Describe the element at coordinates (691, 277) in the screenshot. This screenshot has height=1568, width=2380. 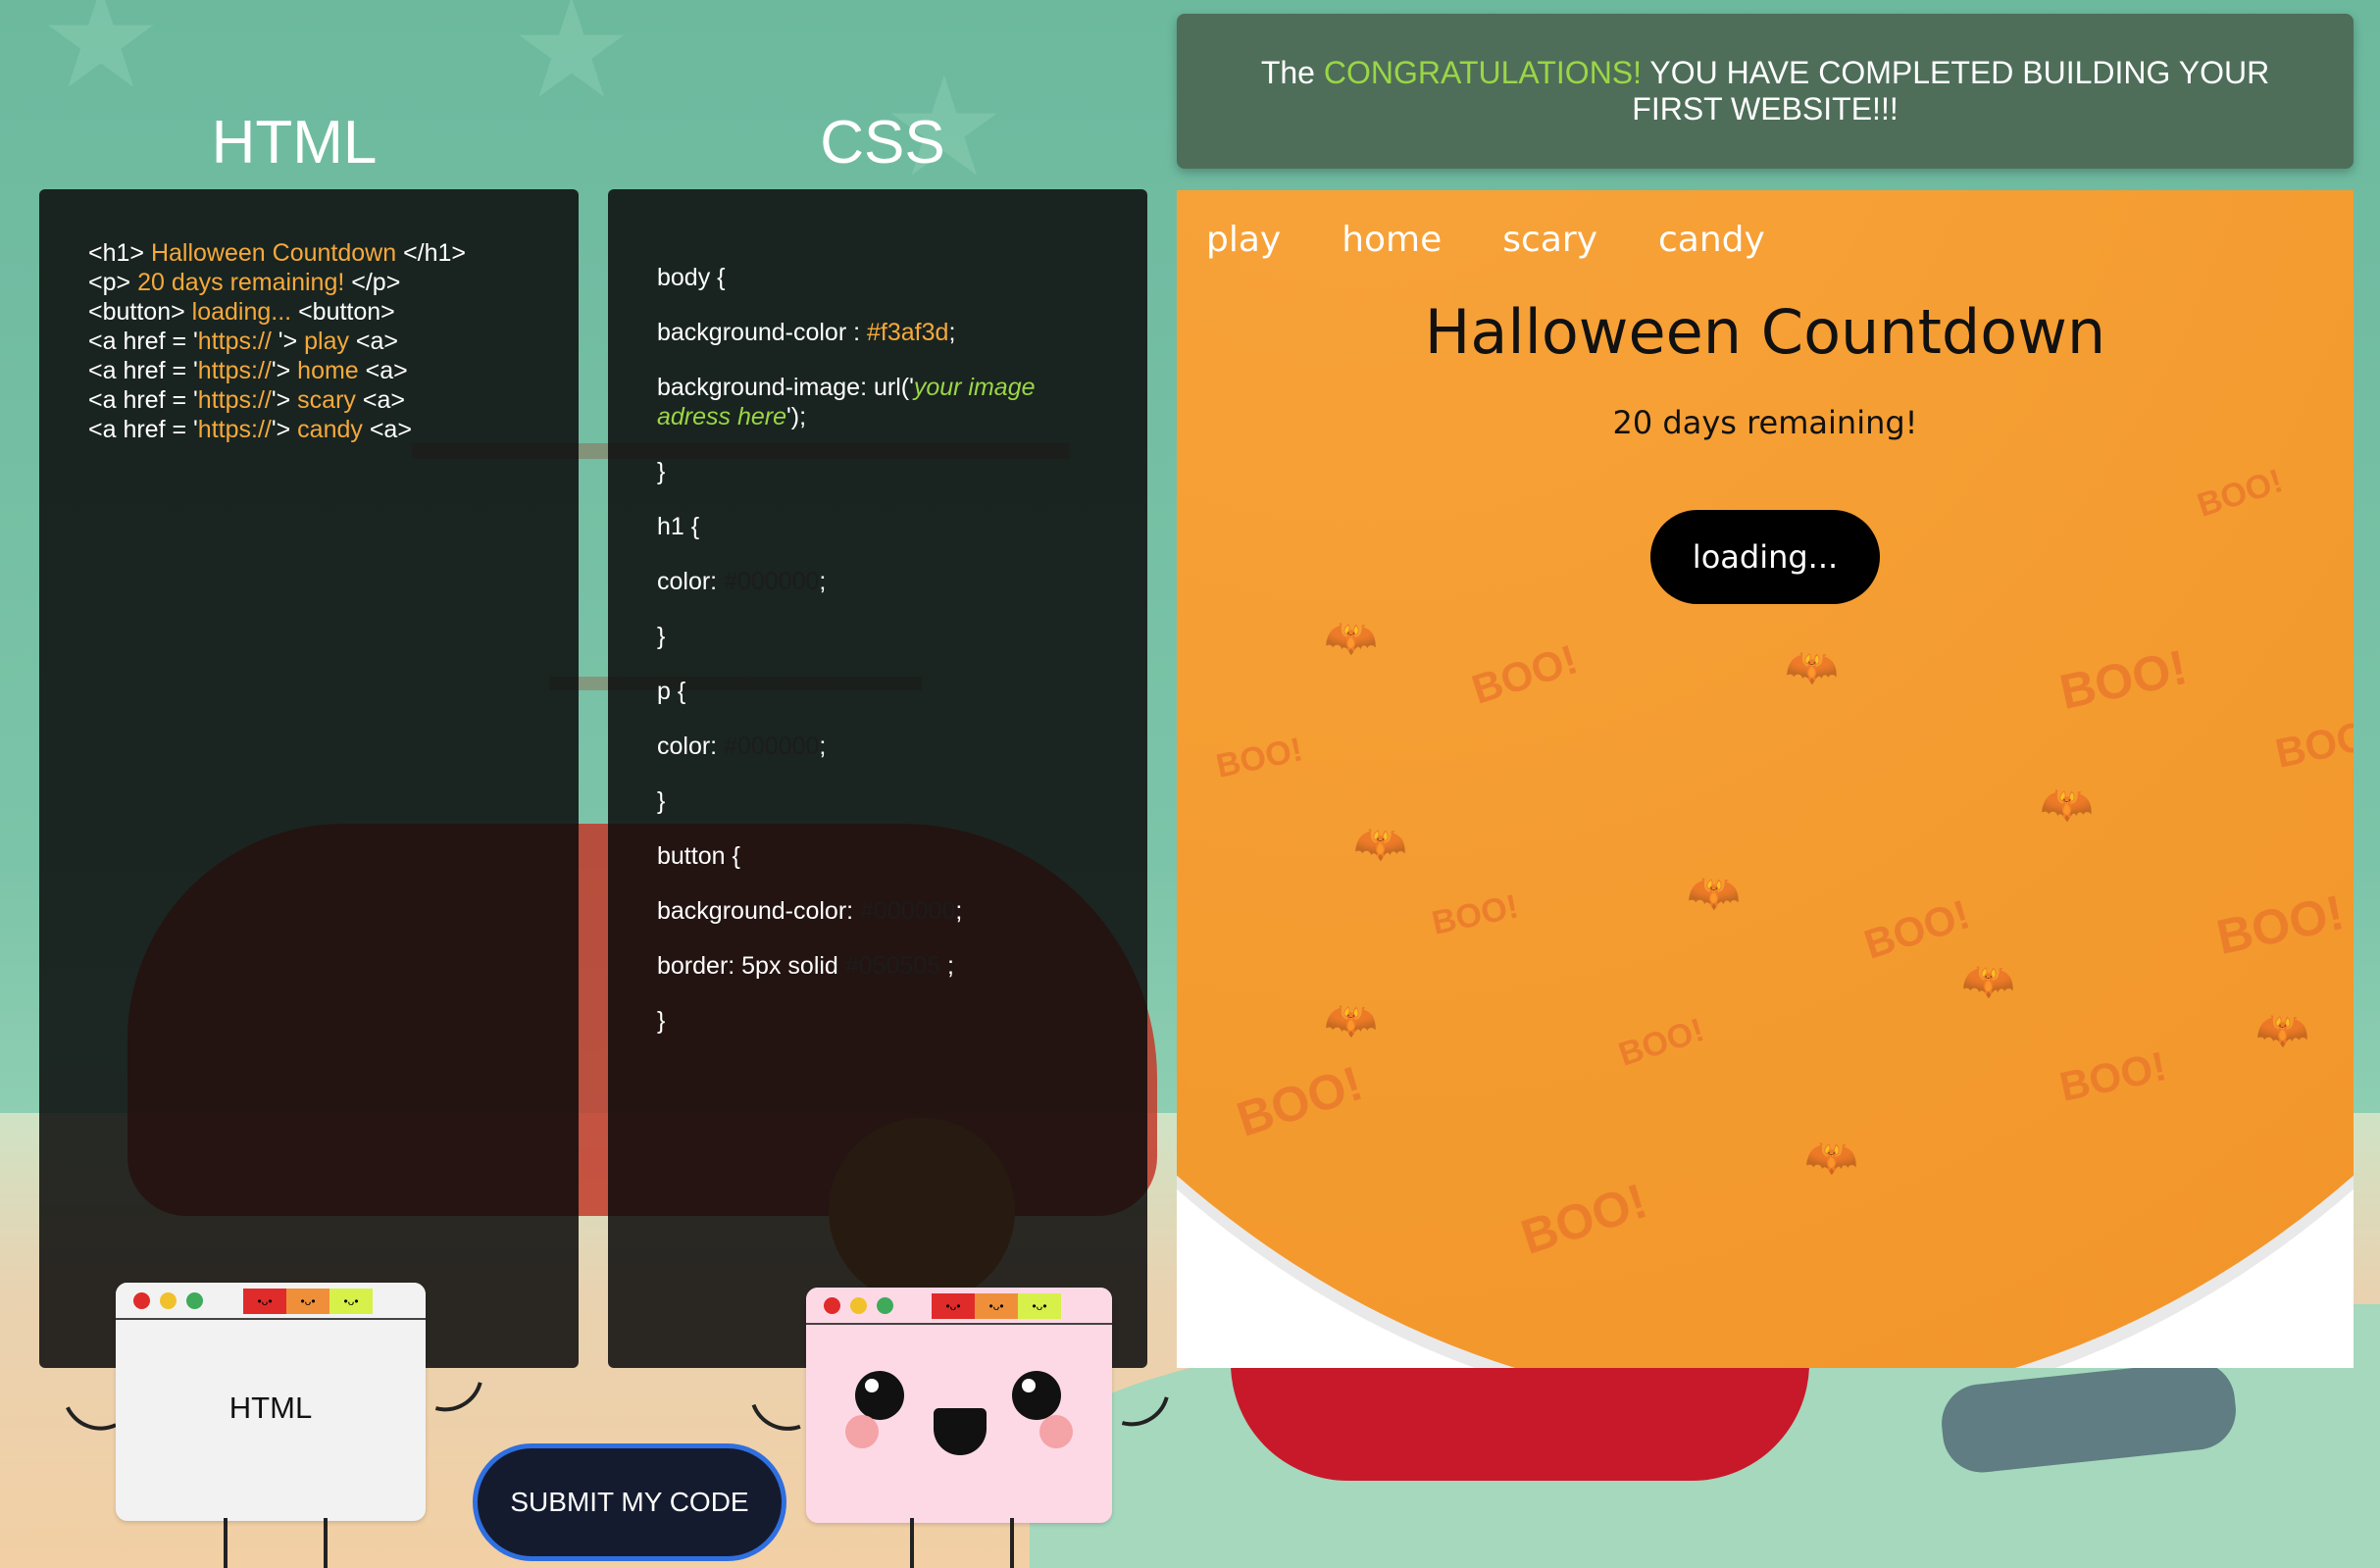
I see `css-code-token: body {` at that location.